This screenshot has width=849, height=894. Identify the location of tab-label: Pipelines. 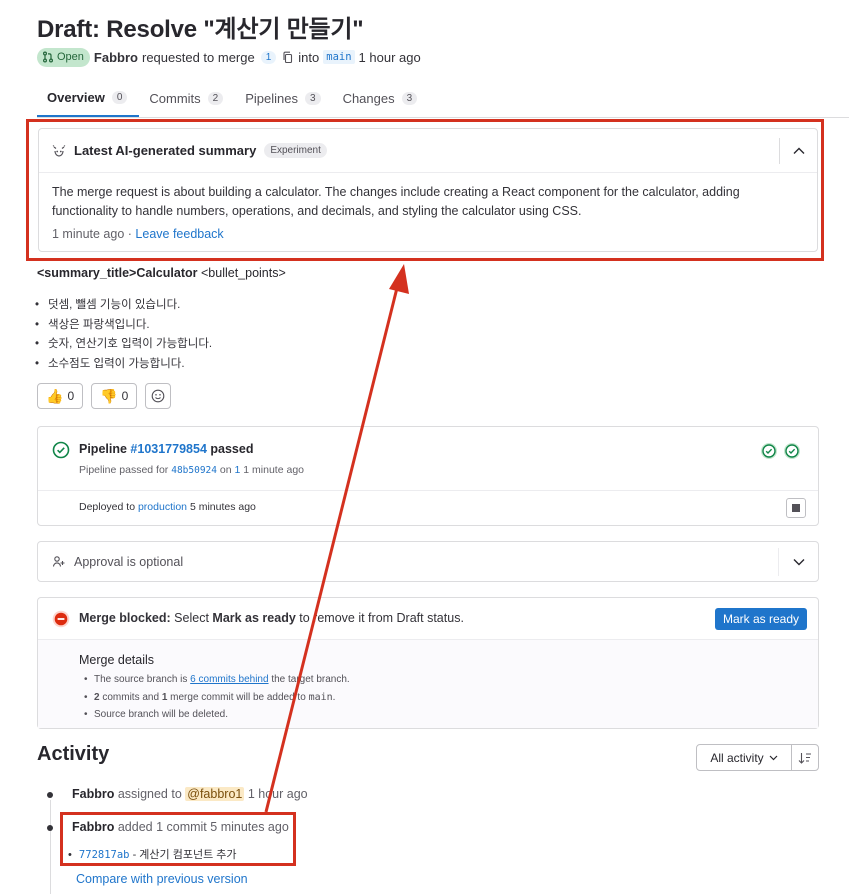
(271, 98).